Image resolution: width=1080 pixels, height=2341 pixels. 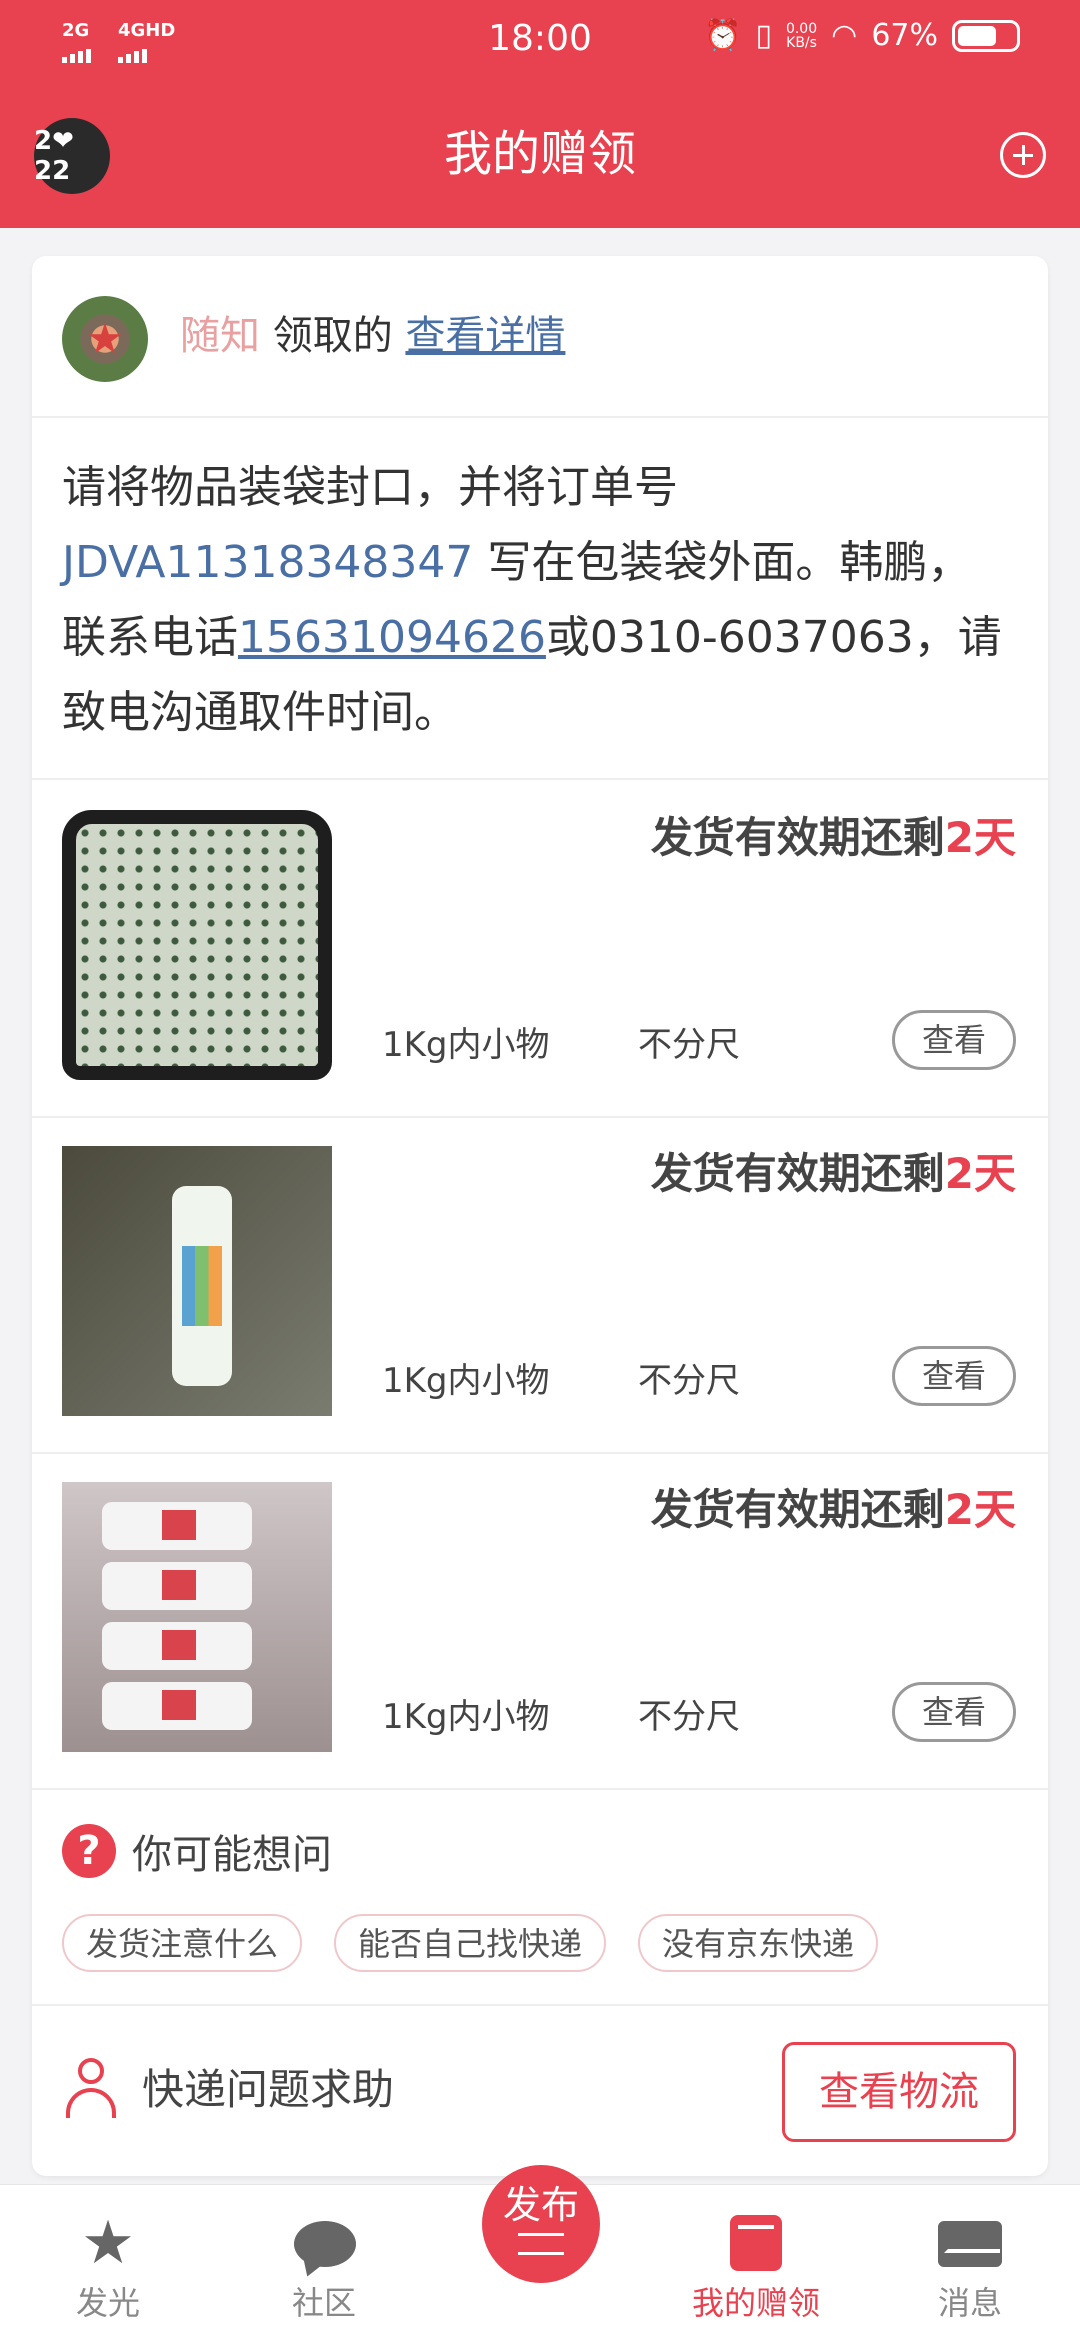 I want to click on publish-button: 发布, so click(x=541, y=2224).